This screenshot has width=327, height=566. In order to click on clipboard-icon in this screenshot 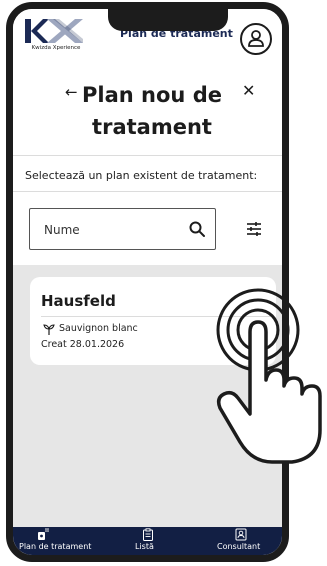, I will do `click(148, 534)`.